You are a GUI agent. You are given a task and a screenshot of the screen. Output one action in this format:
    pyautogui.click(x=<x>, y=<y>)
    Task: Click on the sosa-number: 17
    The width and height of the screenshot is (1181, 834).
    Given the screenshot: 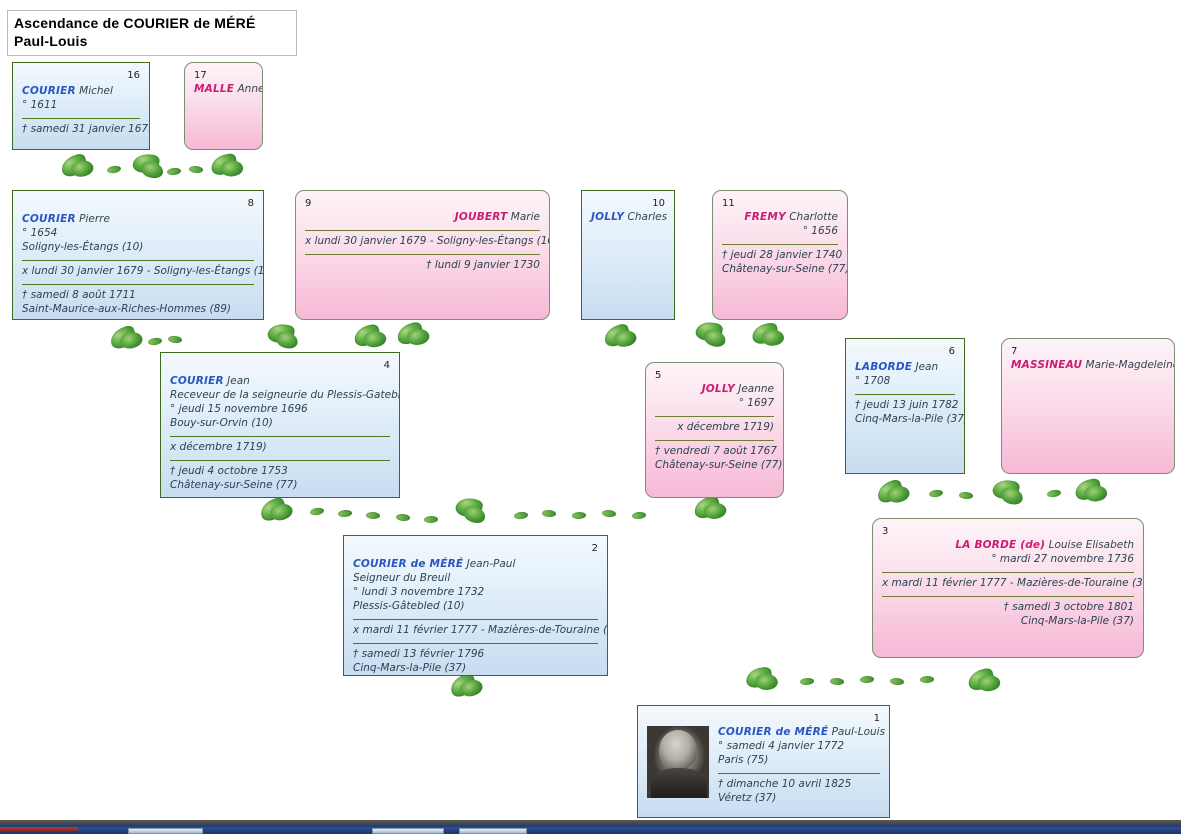 What is the action you would take?
    pyautogui.click(x=200, y=75)
    